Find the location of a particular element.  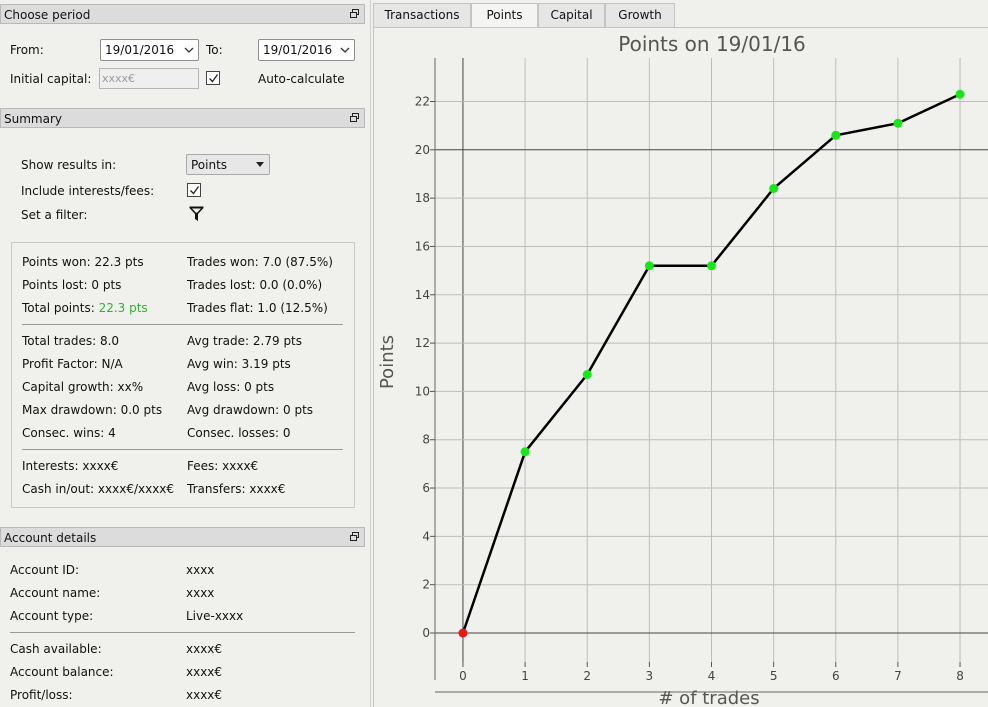

stat-value: xx% is located at coordinates (130, 387).